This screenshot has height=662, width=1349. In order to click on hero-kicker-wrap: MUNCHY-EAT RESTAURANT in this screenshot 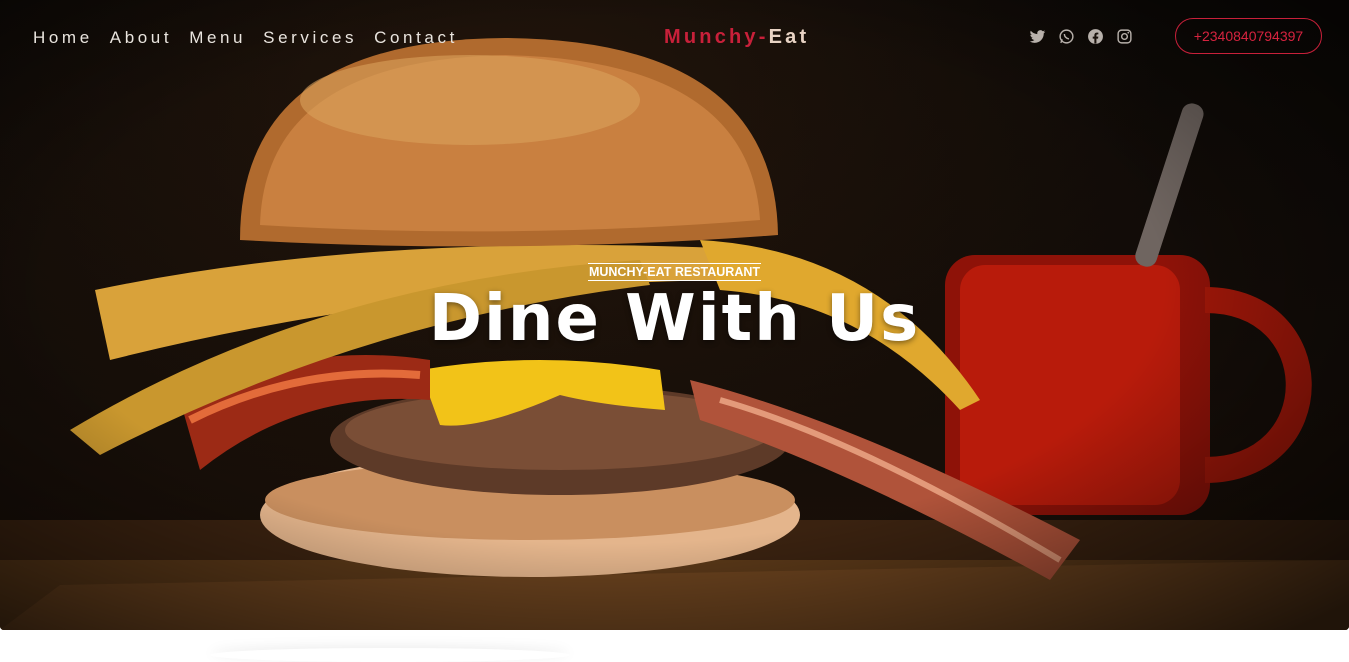, I will do `click(674, 271)`.